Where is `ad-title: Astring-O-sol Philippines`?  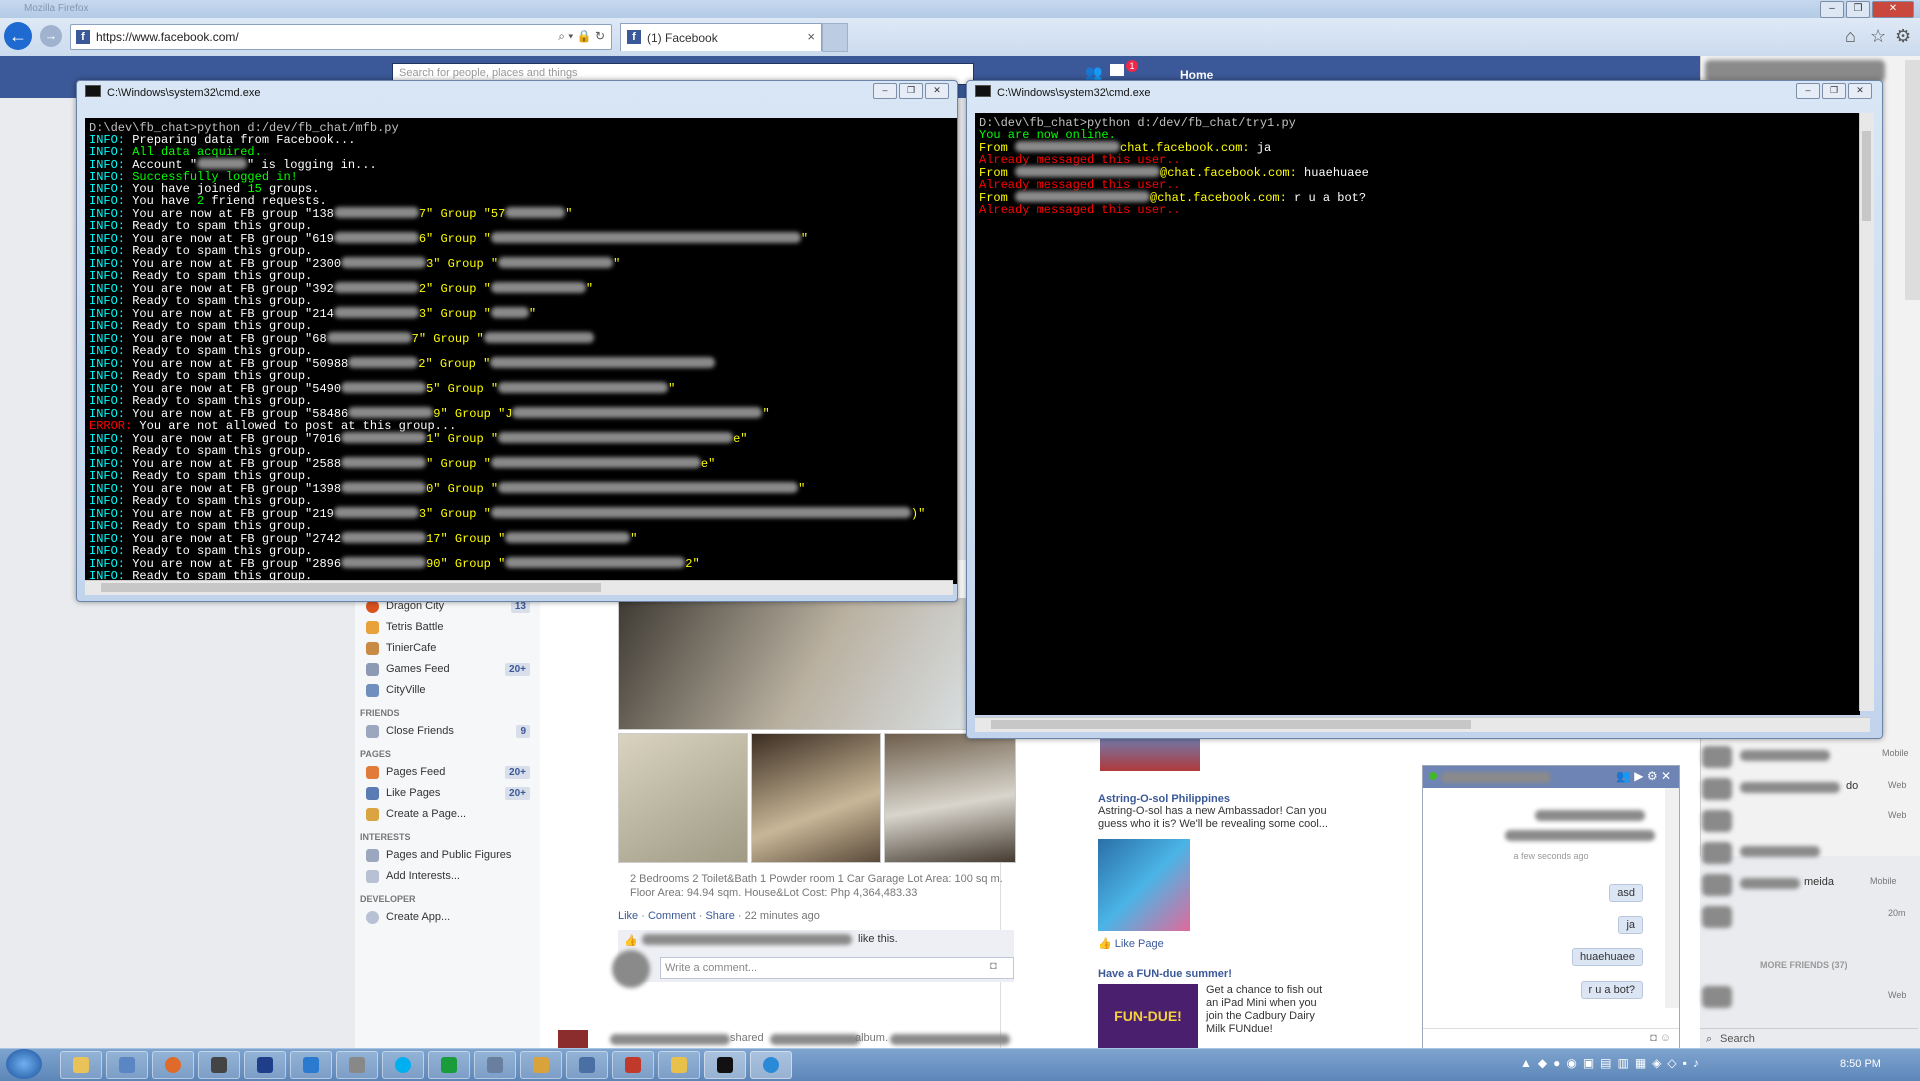 ad-title: Astring-O-sol Philippines is located at coordinates (1216, 799).